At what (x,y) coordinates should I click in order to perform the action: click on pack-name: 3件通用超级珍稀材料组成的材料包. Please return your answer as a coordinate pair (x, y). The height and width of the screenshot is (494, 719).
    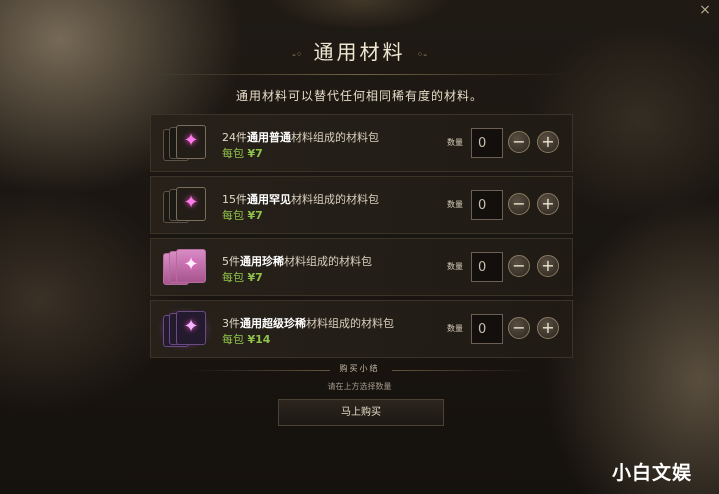
    Looking at the image, I should click on (308, 323).